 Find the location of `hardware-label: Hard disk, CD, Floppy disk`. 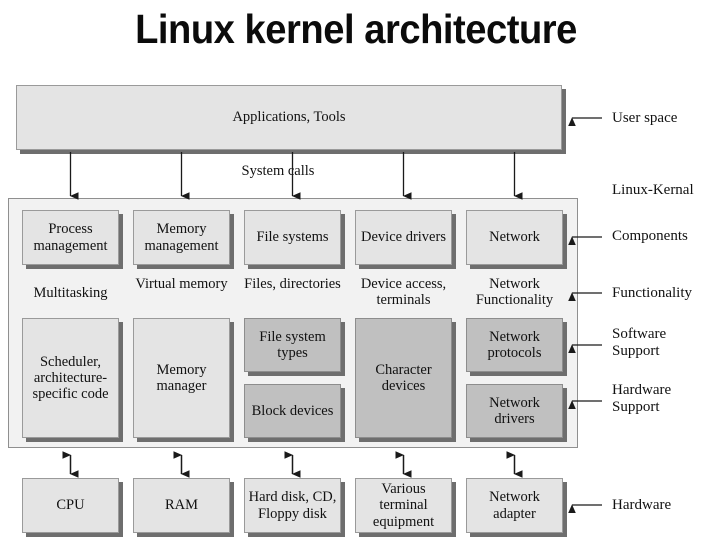

hardware-label: Hard disk, CD, Floppy disk is located at coordinates (292, 505).